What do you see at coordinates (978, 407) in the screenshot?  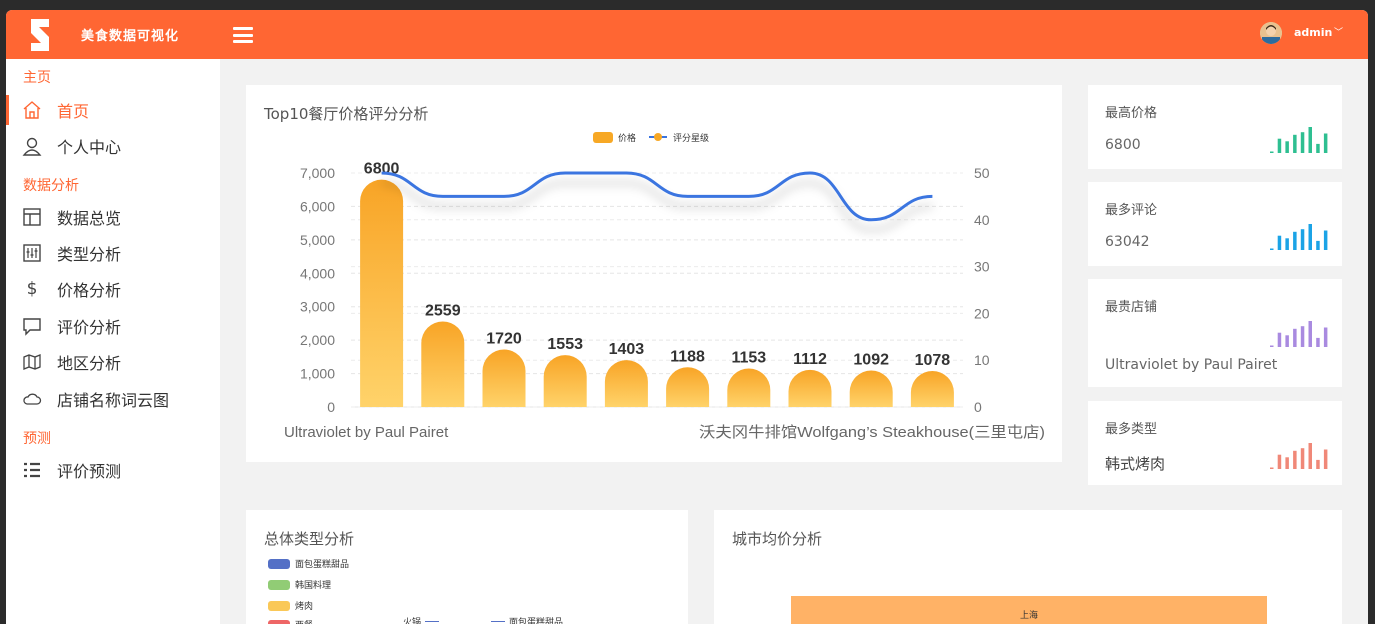 I see `y-right-tick-label: 0` at bounding box center [978, 407].